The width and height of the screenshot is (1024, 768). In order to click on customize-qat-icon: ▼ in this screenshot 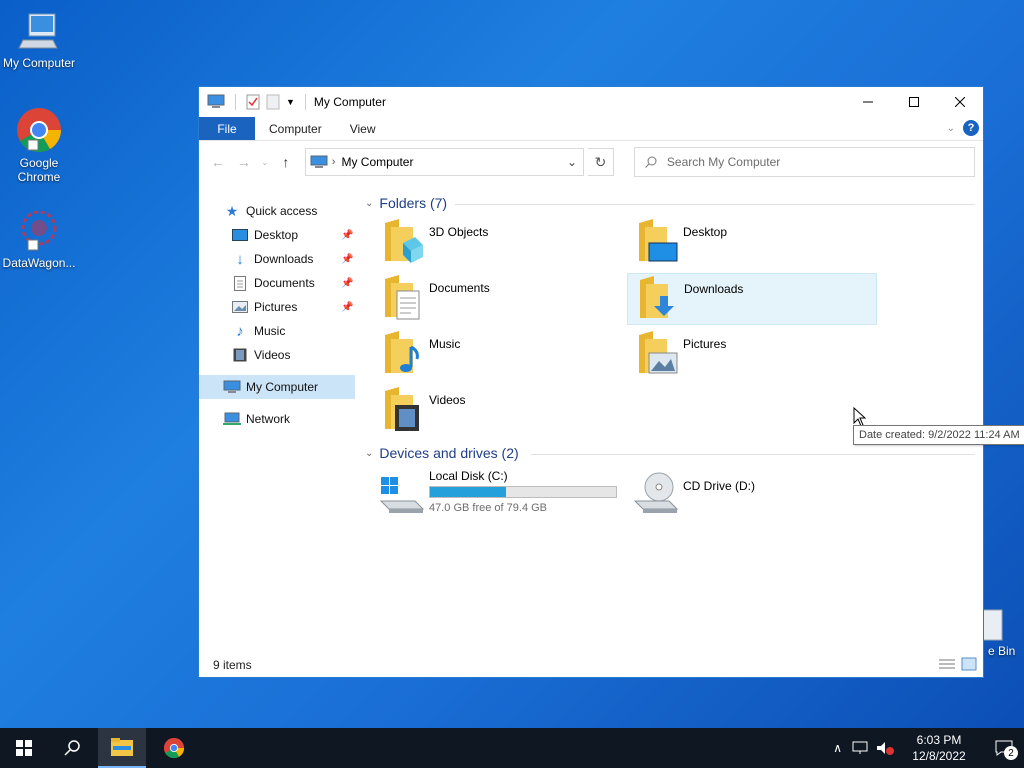, I will do `click(290, 102)`.